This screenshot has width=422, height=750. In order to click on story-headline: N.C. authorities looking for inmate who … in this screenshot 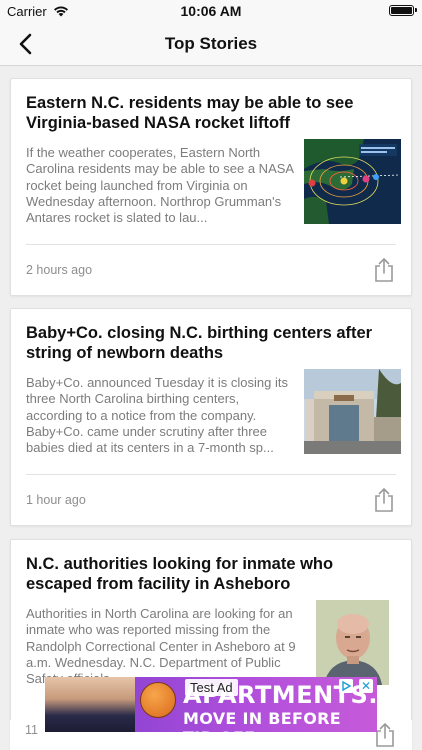, I will do `click(208, 574)`.